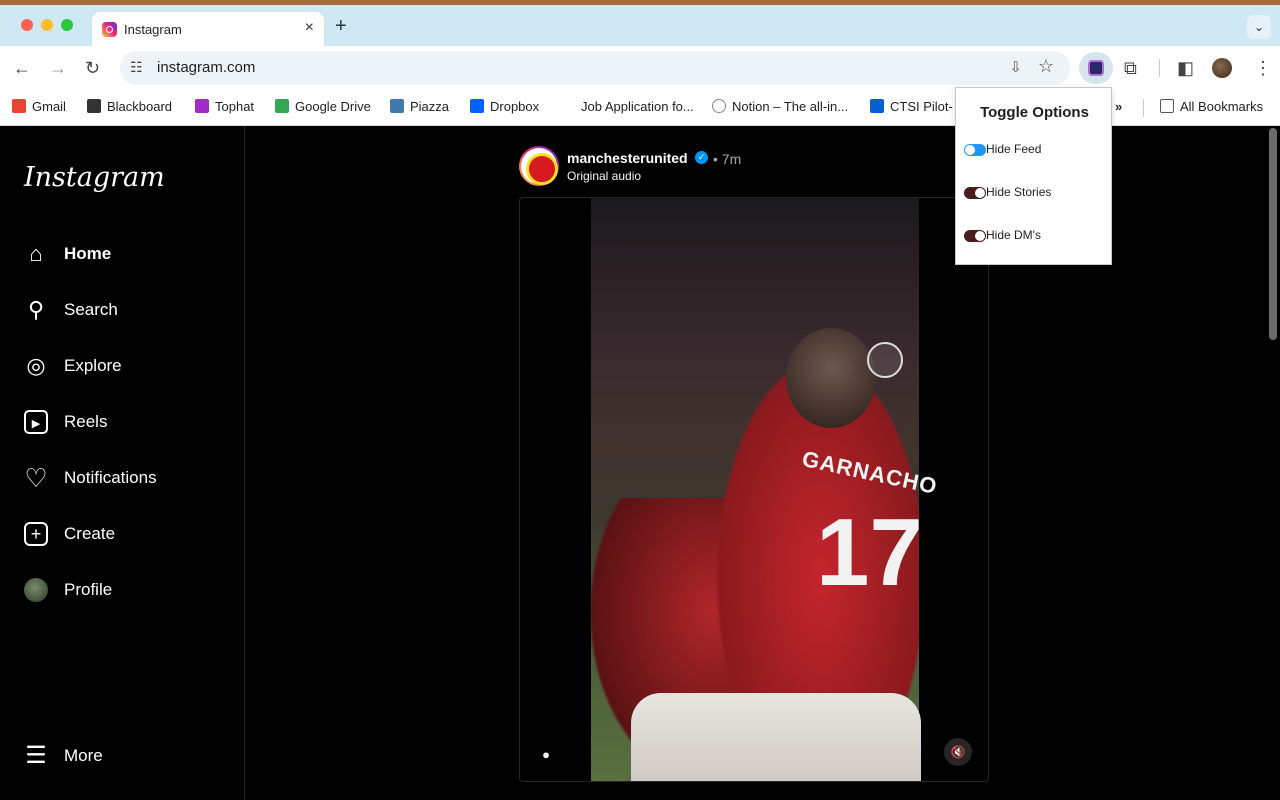 The width and height of the screenshot is (1280, 800). Describe the element at coordinates (1013, 235) in the screenshot. I see `option-label: Hide DM's` at that location.